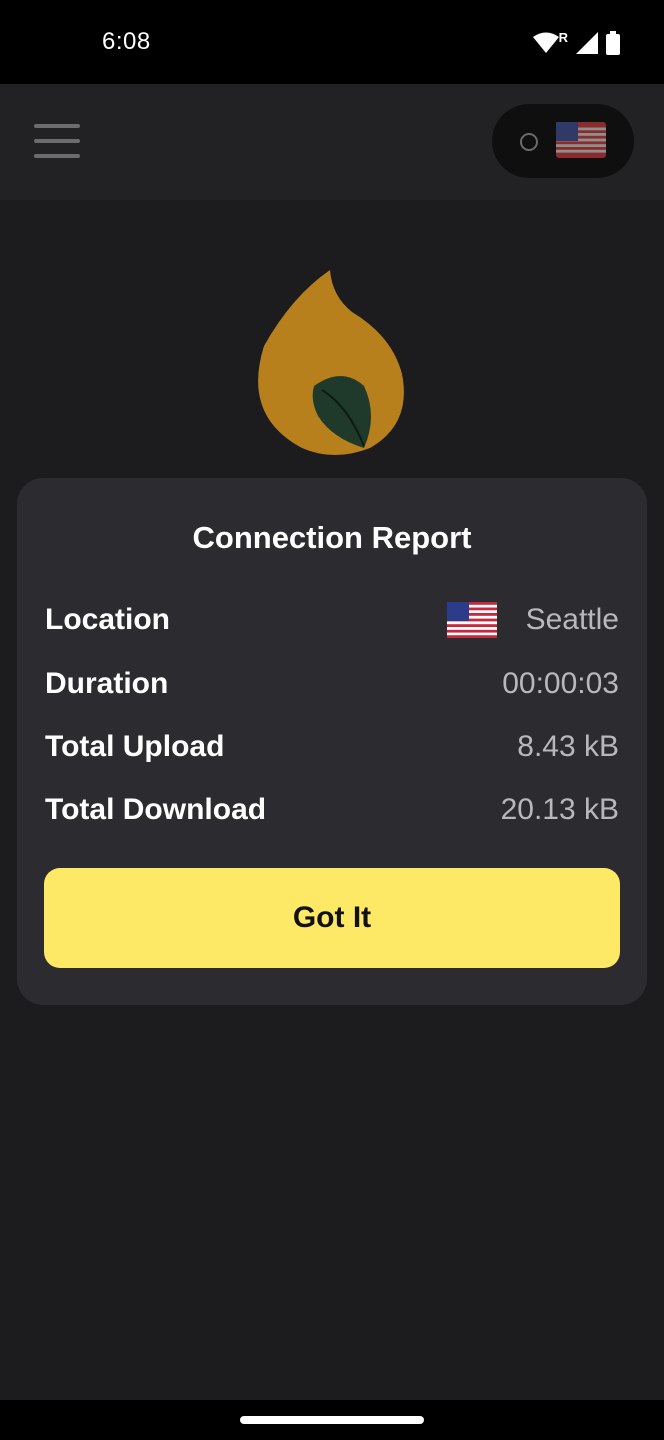 This screenshot has width=664, height=1440. I want to click on wifi-icon, so click(545, 42).